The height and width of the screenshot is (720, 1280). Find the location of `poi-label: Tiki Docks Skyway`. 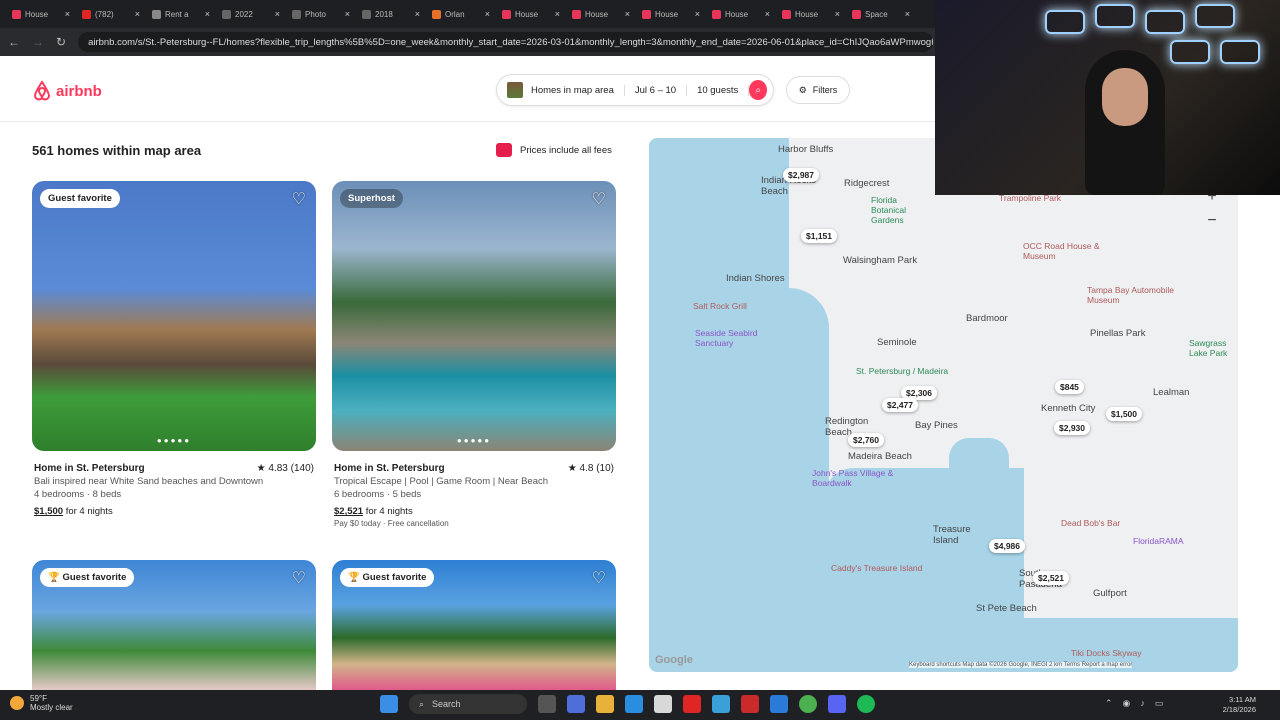

poi-label: Tiki Docks Skyway is located at coordinates (1106, 653).